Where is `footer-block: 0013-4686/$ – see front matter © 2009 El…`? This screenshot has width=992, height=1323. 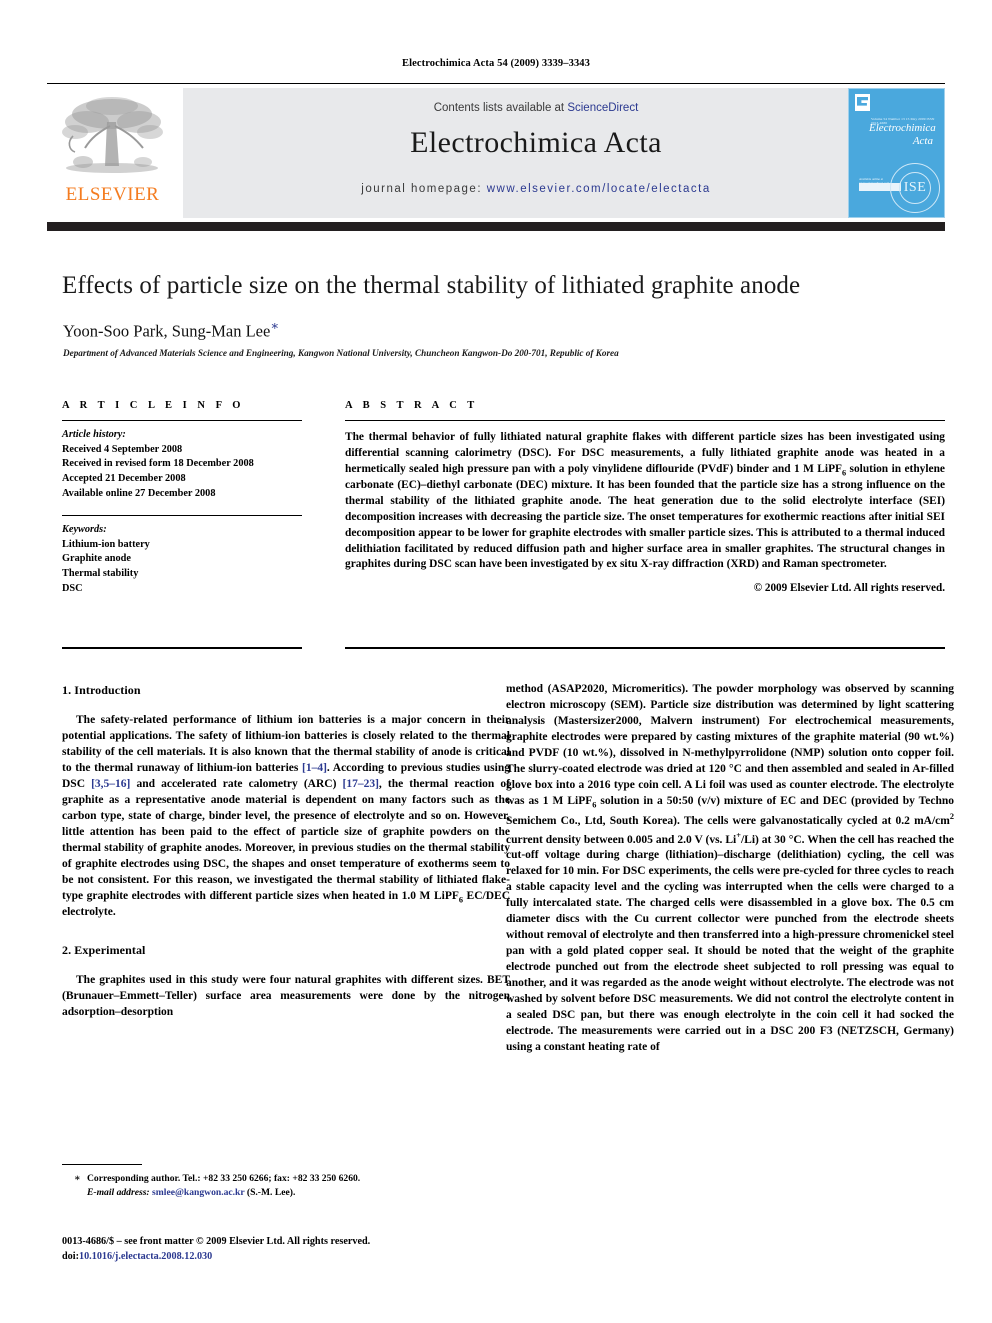
footer-block: 0013-4686/$ – see front matter © 2009 El… is located at coordinates (292, 1250).